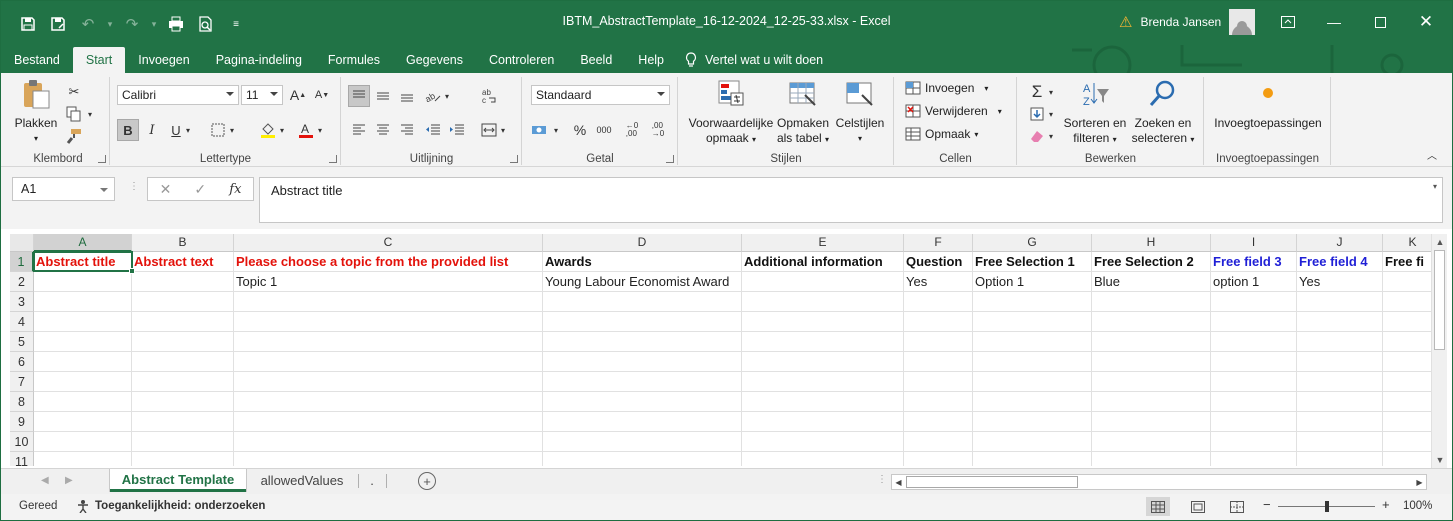 The height and width of the screenshot is (521, 1453). I want to click on cell-A1: Abstract title, so click(83, 262).